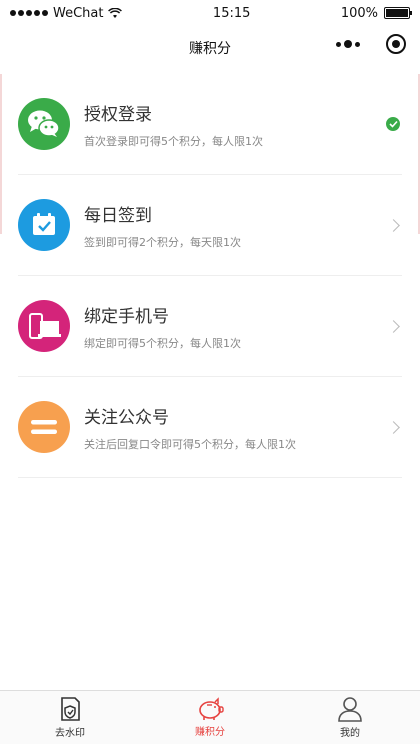 The image size is (420, 744). What do you see at coordinates (126, 316) in the screenshot?
I see `task-title: 绑定手机号` at bounding box center [126, 316].